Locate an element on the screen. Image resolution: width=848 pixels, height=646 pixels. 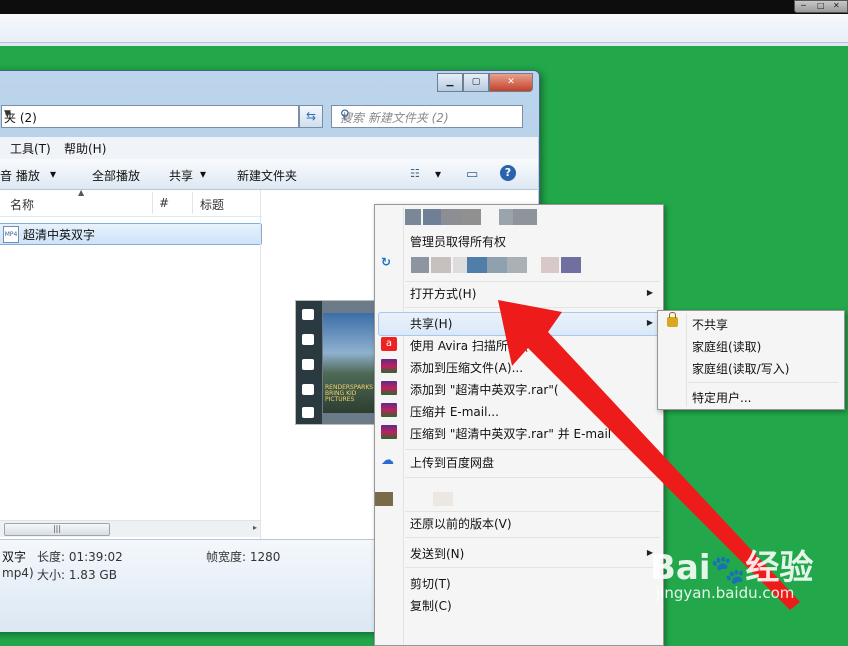
watermark-url: jingyan.baidu.com is located at coordinates (725, 593).